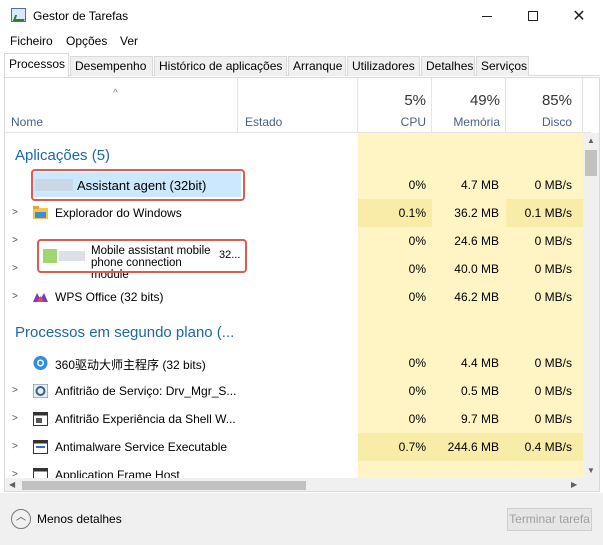 Image resolution: width=603 pixels, height=545 pixels. What do you see at coordinates (591, 305) in the screenshot?
I see `vertical-scrollbar: ▲ ▼` at bounding box center [591, 305].